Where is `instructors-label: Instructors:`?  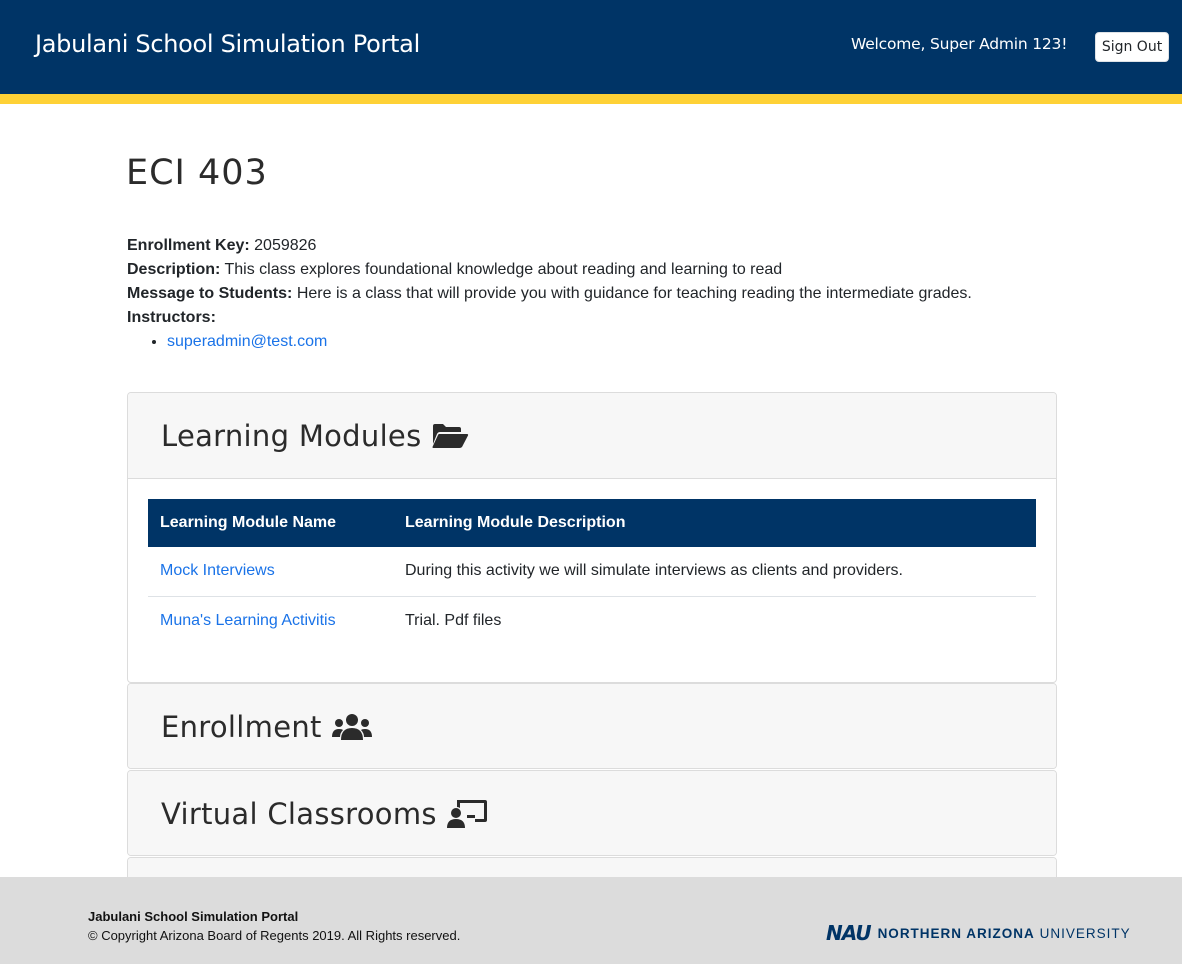 instructors-label: Instructors: is located at coordinates (171, 317).